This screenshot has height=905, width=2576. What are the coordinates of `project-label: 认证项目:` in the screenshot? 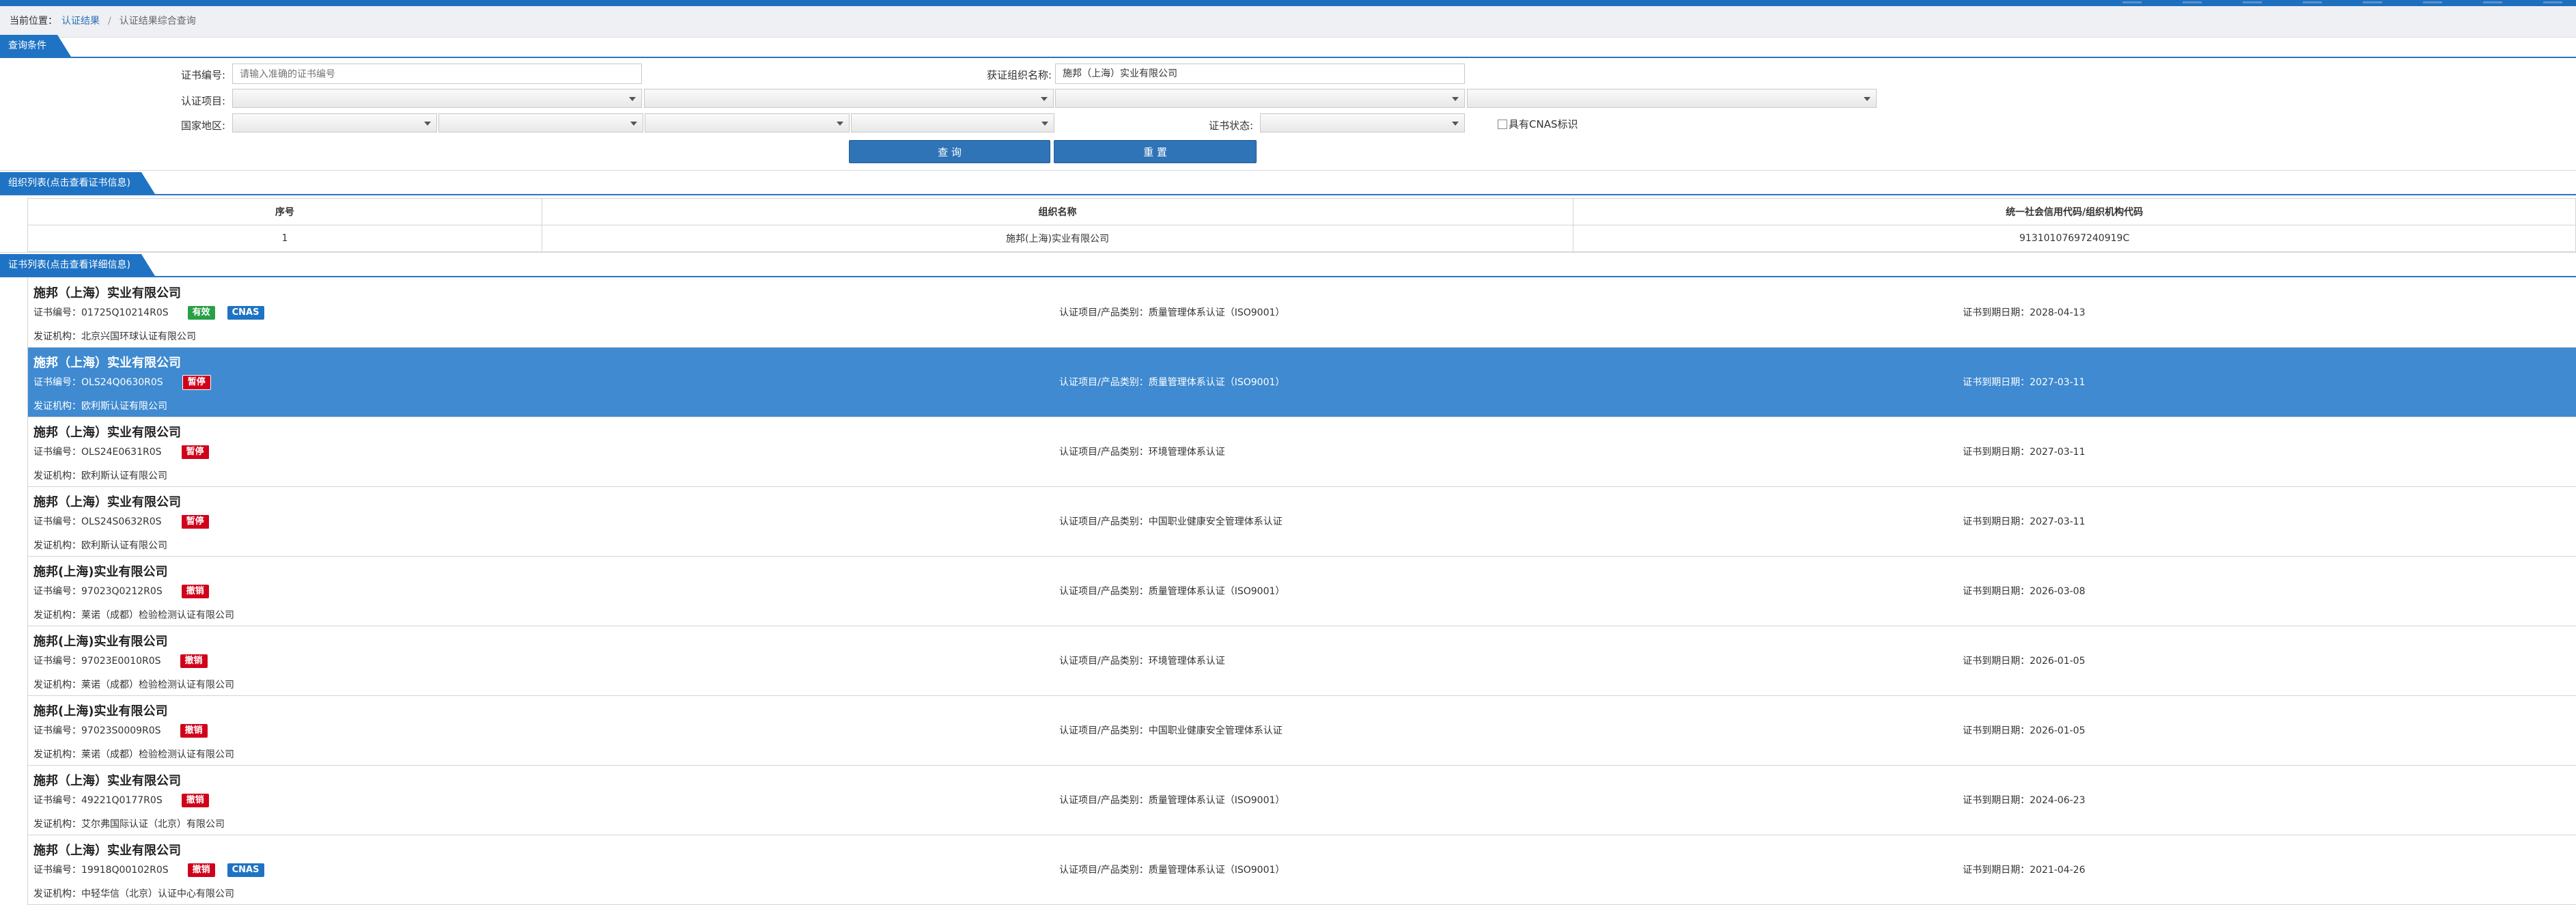 It's located at (202, 101).